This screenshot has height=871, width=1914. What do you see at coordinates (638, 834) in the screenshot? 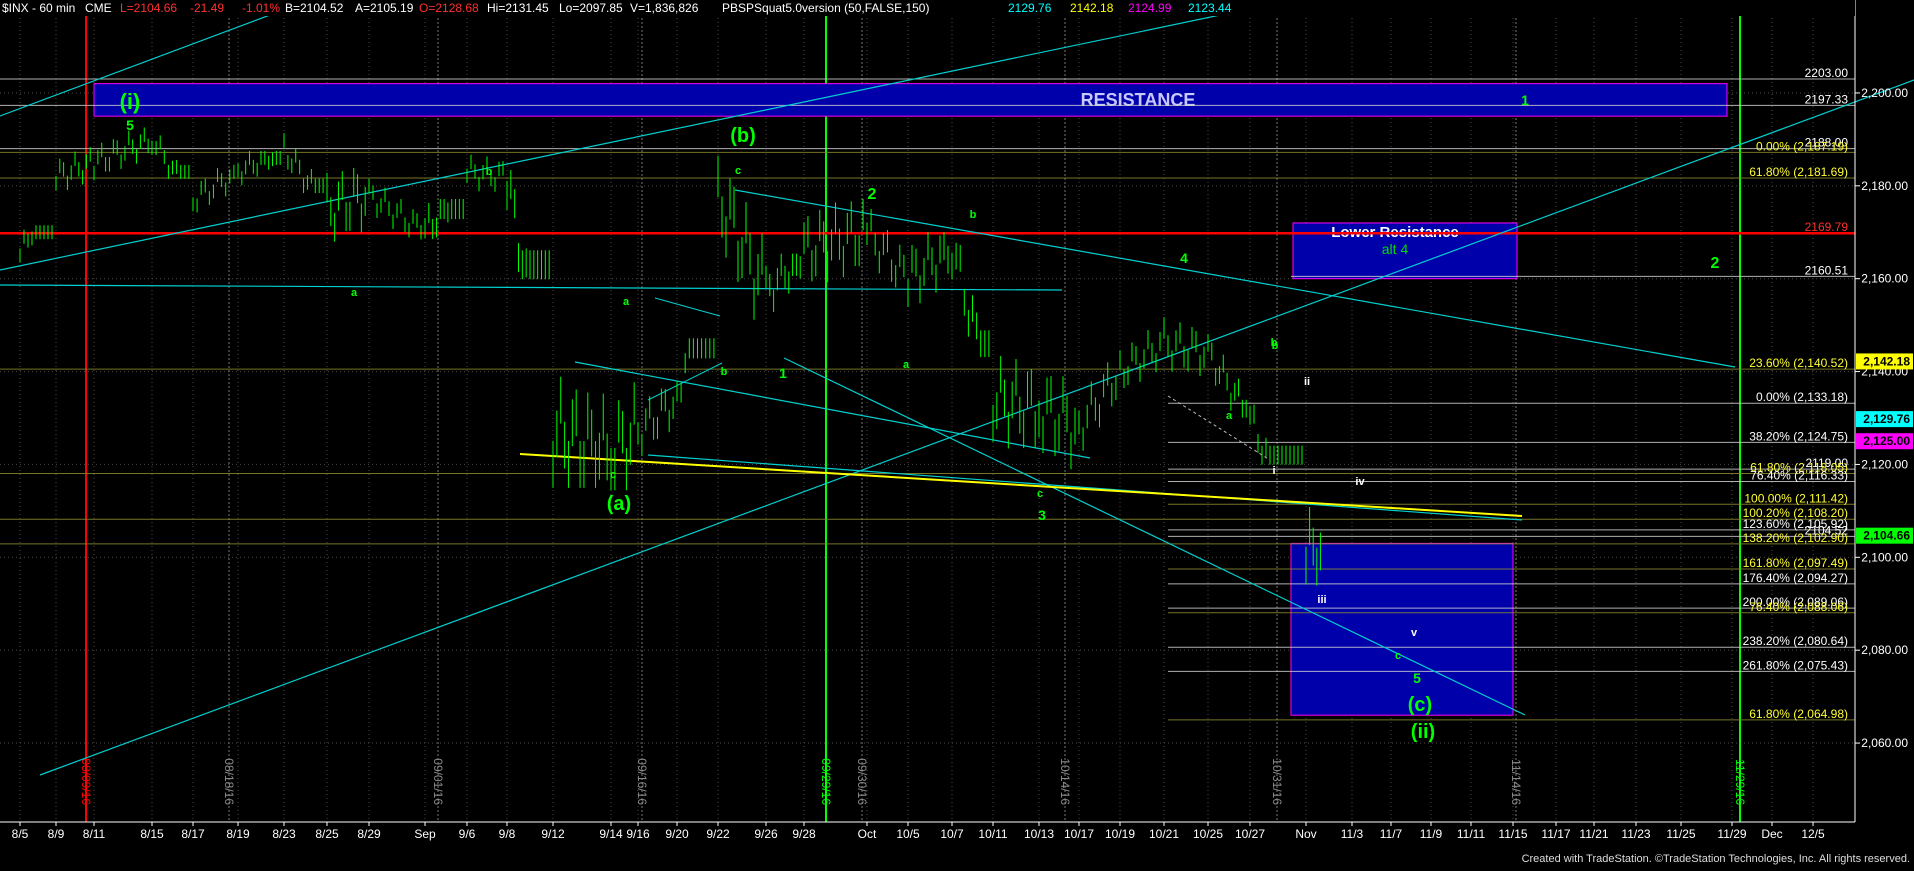
I see `time-tick-label: 9/16` at bounding box center [638, 834].